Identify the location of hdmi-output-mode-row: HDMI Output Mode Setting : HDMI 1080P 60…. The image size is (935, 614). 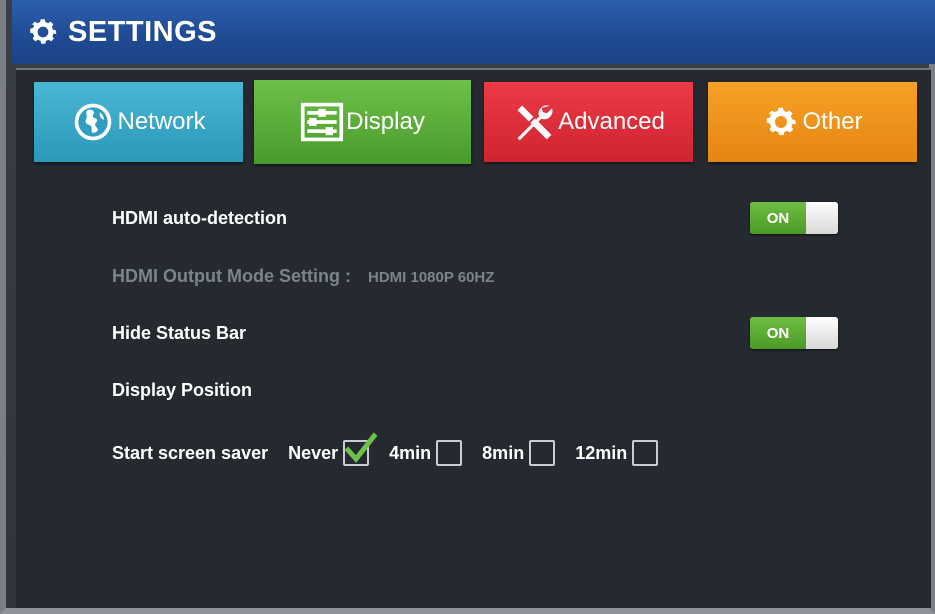
(303, 276).